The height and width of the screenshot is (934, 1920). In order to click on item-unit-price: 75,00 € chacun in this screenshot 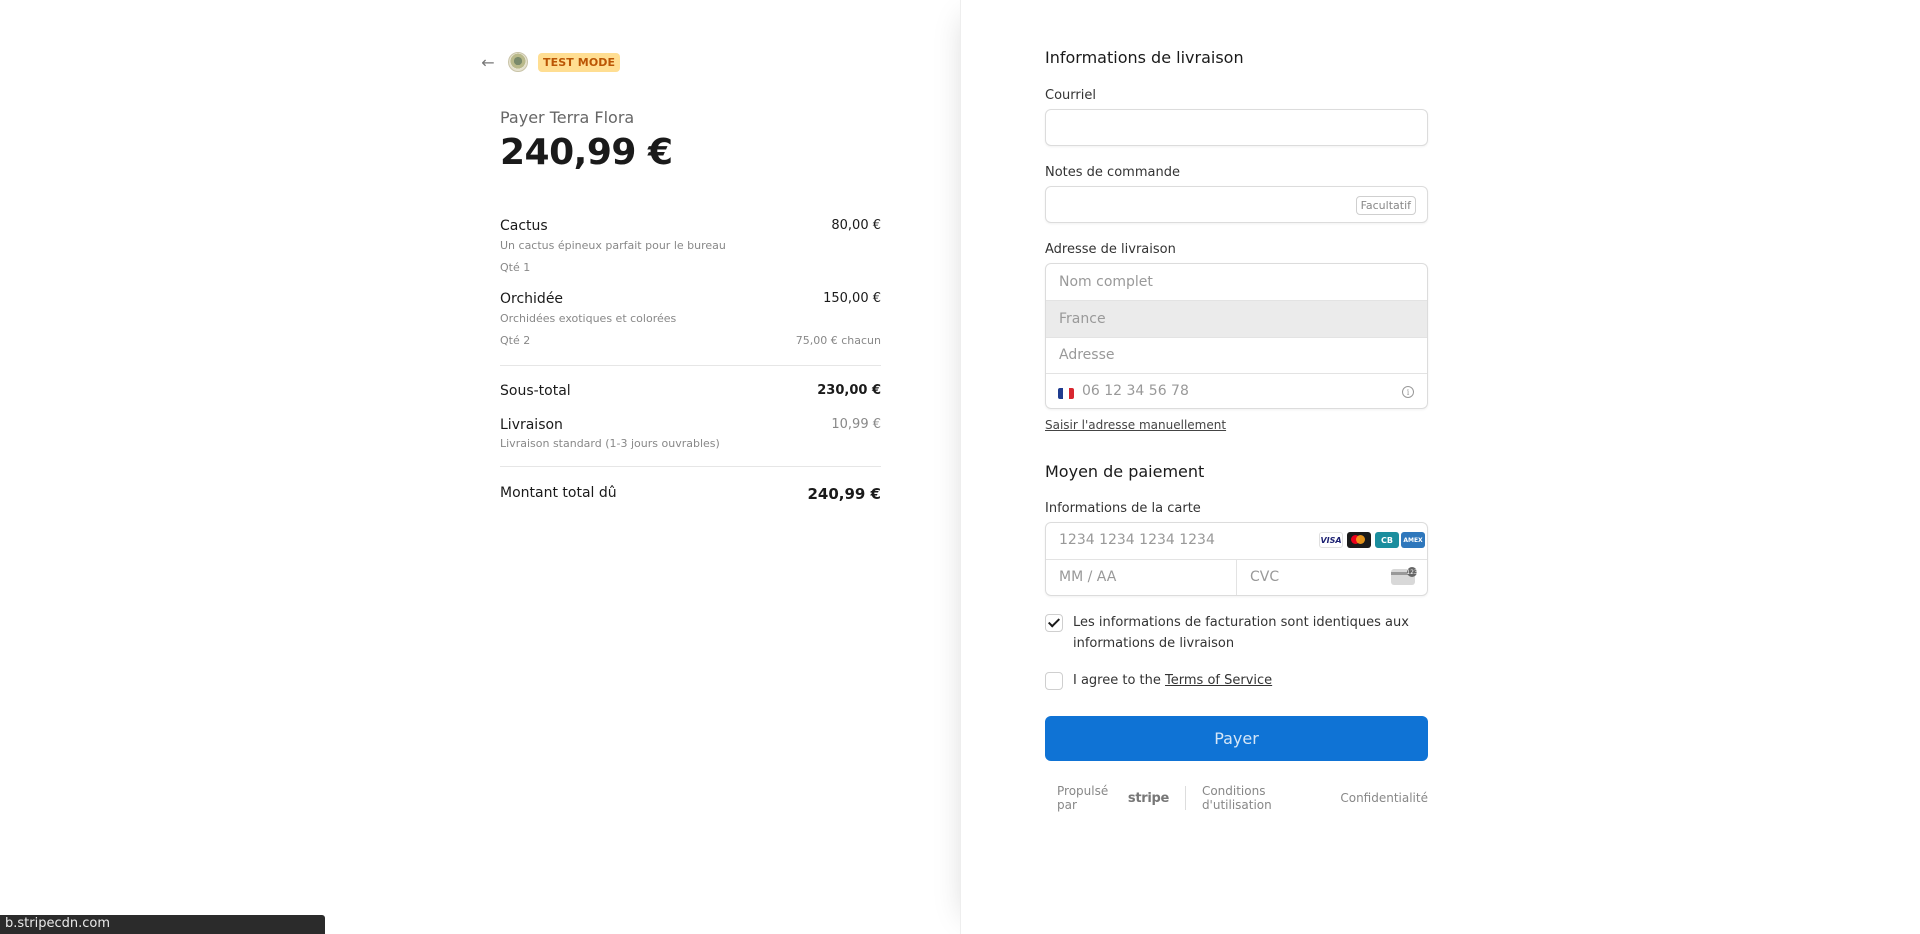, I will do `click(838, 340)`.